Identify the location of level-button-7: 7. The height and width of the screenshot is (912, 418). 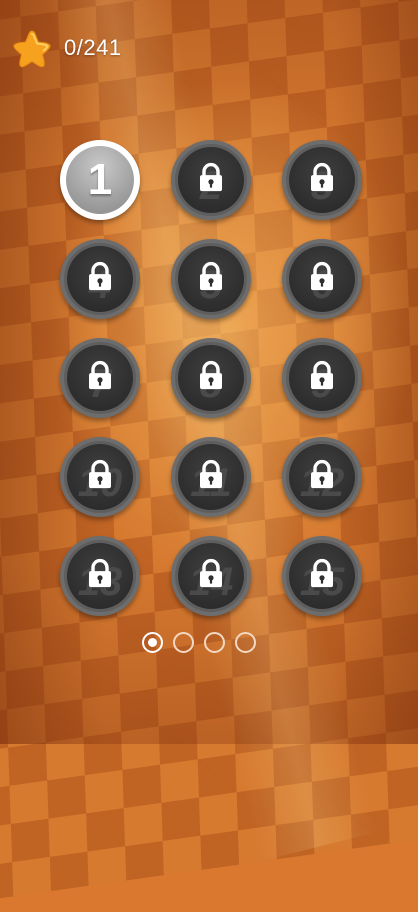
(100, 378).